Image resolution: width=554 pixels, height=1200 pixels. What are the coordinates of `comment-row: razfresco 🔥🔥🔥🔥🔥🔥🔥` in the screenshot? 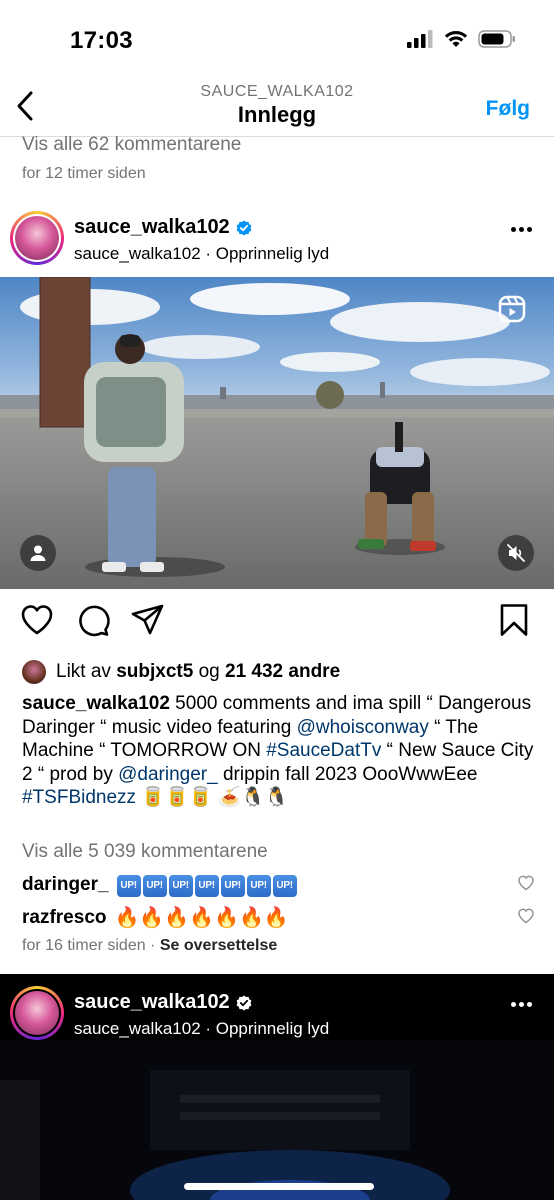 It's located at (279, 917).